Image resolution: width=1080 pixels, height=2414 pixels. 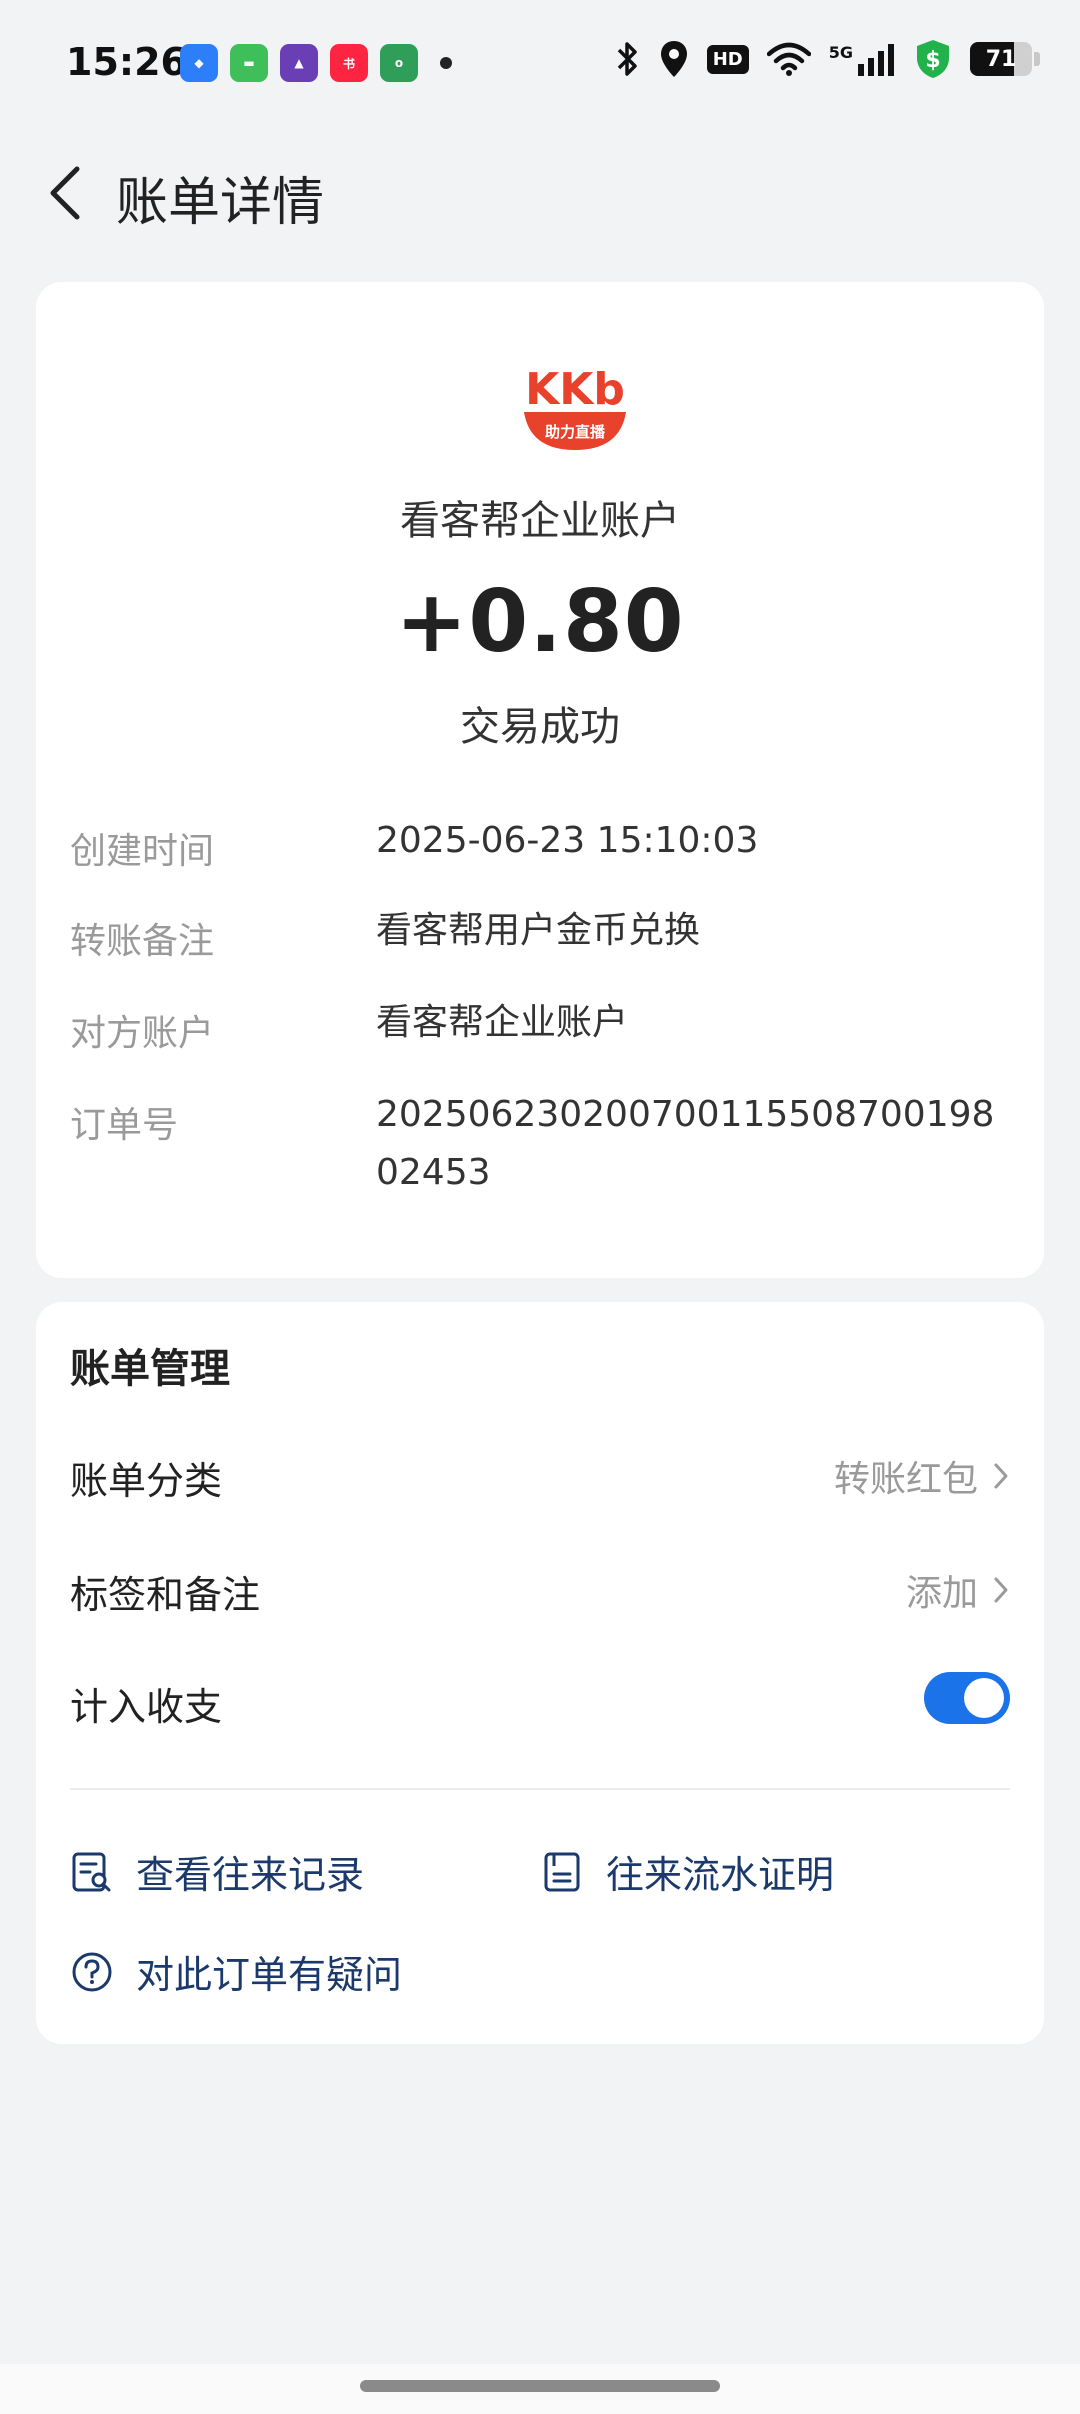 I want to click on tags-notes-right: 添加, so click(x=958, y=1590).